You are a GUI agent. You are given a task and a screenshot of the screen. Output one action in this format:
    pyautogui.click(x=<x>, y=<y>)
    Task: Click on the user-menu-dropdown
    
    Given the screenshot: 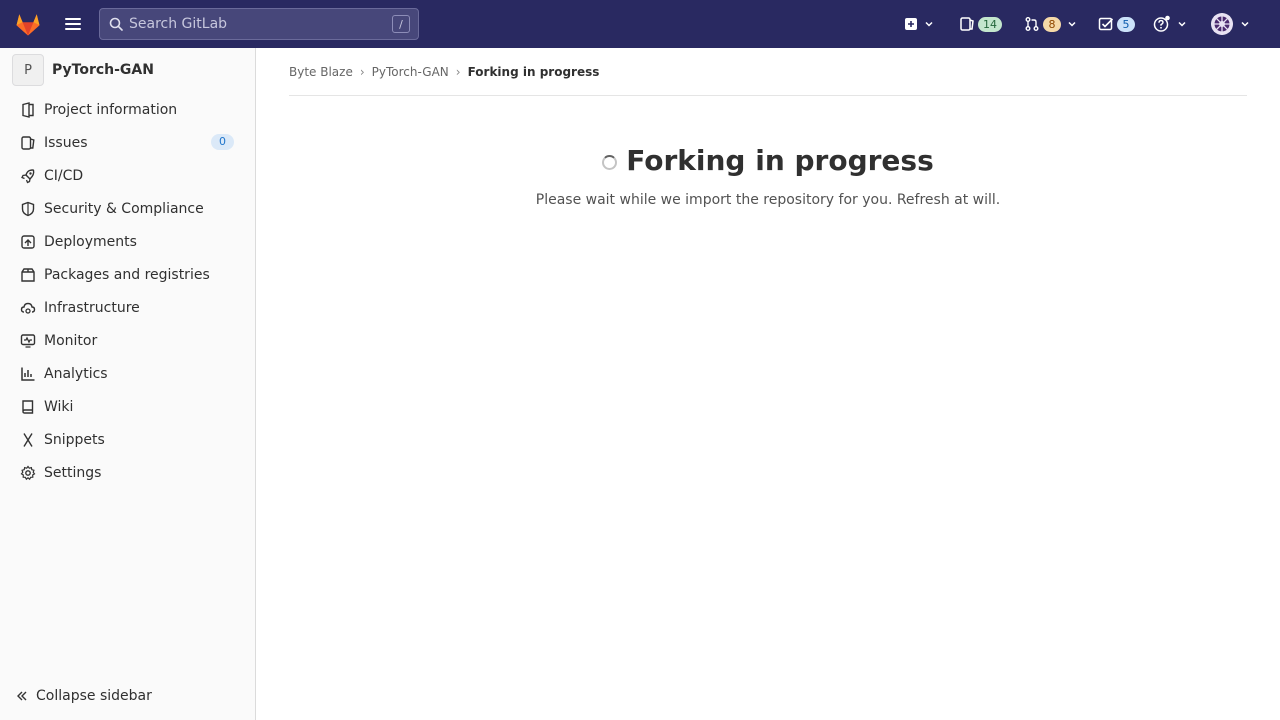 What is the action you would take?
    pyautogui.click(x=1230, y=24)
    